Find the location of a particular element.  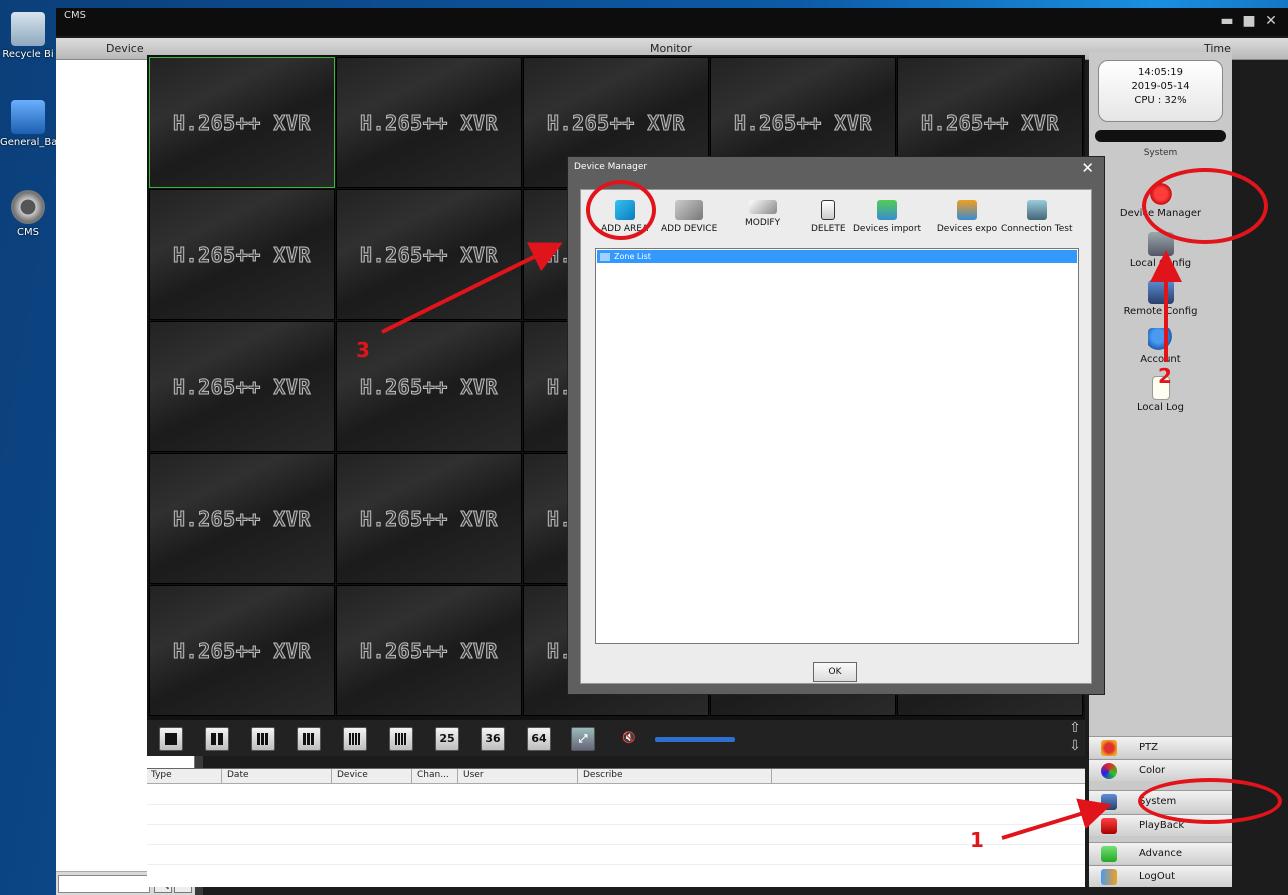

nav-ptz-button: PTZ is located at coordinates (1160, 747).